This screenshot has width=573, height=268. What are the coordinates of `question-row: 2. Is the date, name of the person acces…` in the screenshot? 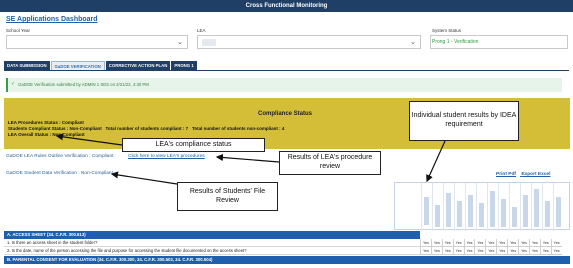 It's located at (212, 251).